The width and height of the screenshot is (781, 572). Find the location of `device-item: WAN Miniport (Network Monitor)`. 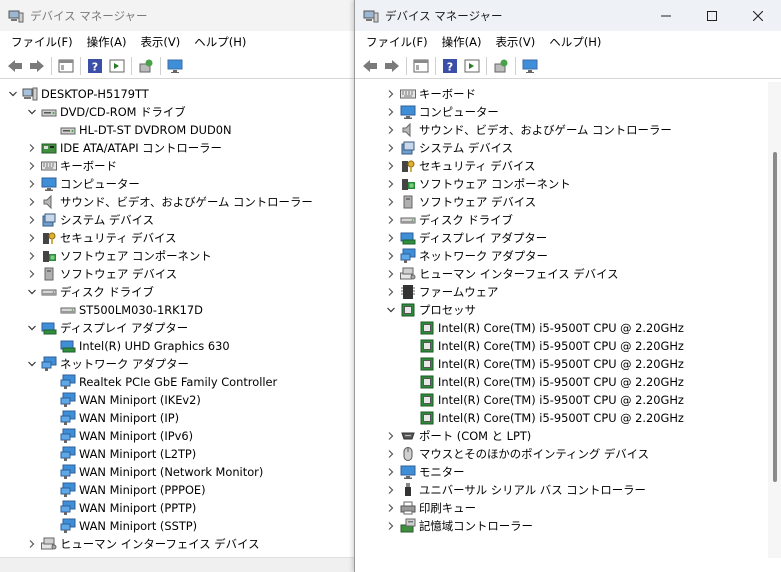

device-item: WAN Miniport (Network Monitor) is located at coordinates (153, 472).